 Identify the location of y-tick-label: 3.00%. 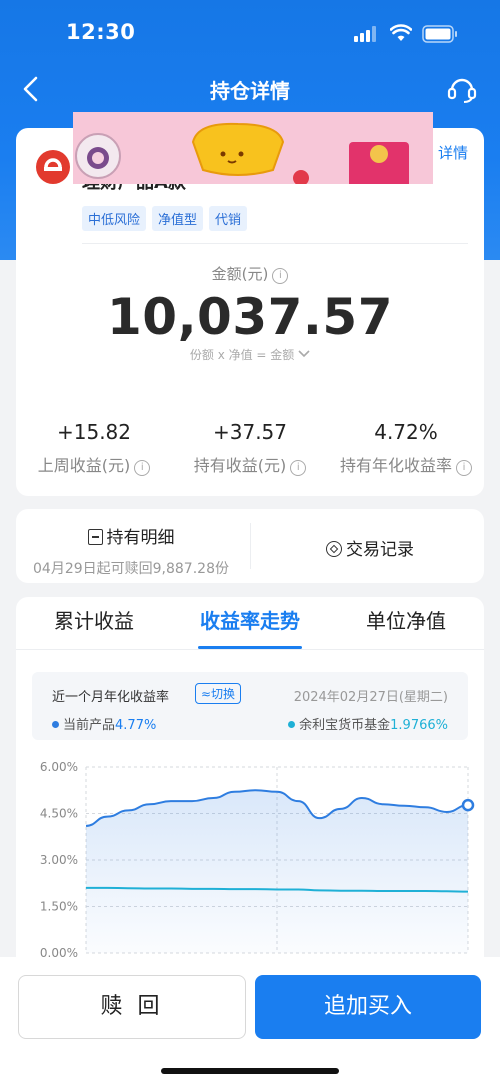
(59, 860).